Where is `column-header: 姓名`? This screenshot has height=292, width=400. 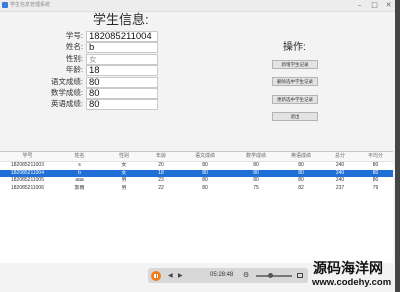
column-header: 姓名 is located at coordinates (79, 156).